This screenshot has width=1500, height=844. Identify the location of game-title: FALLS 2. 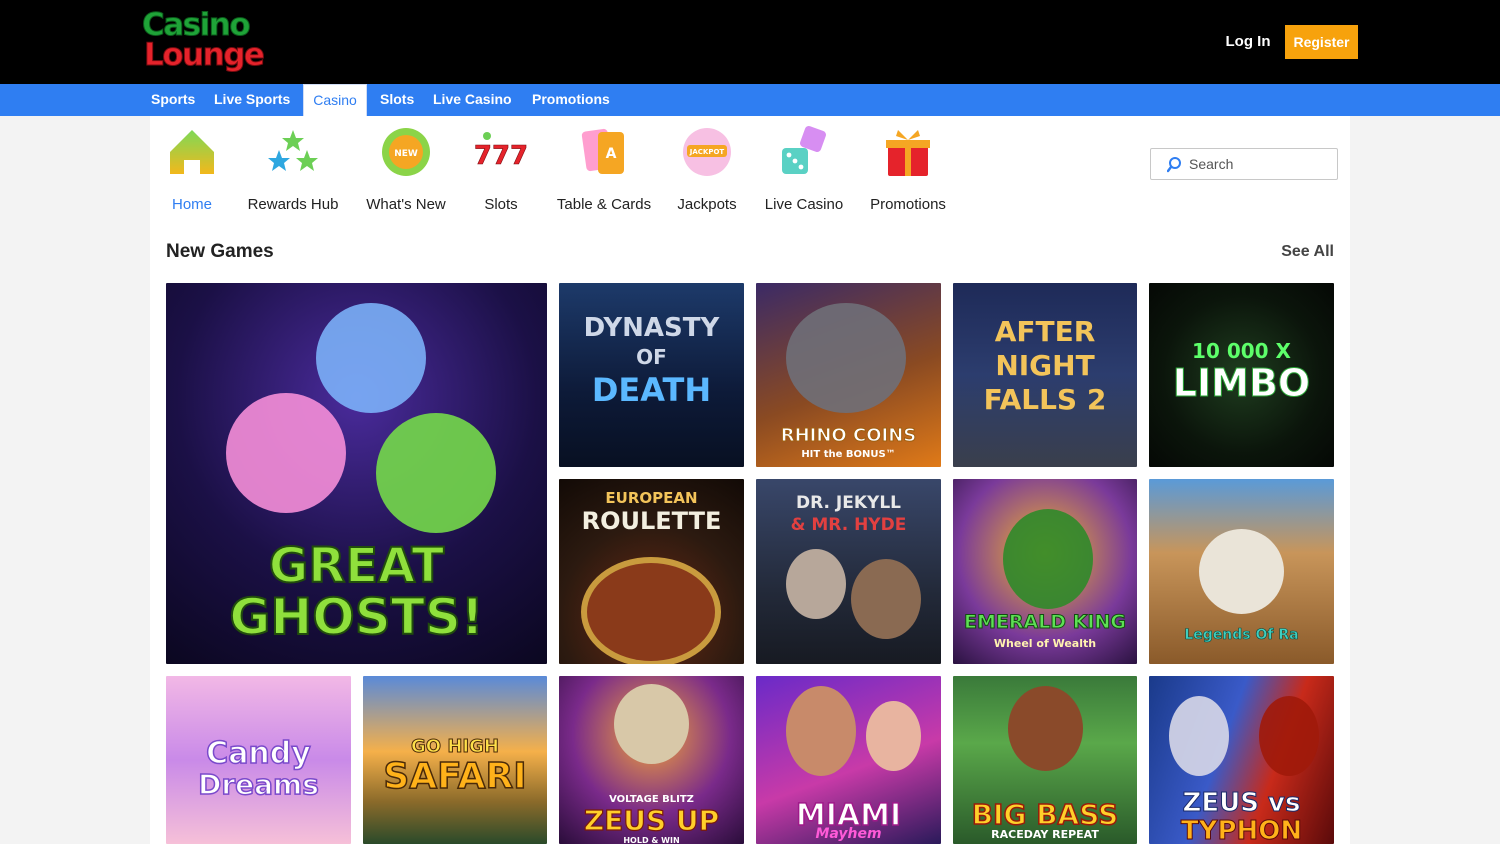
(1045, 399).